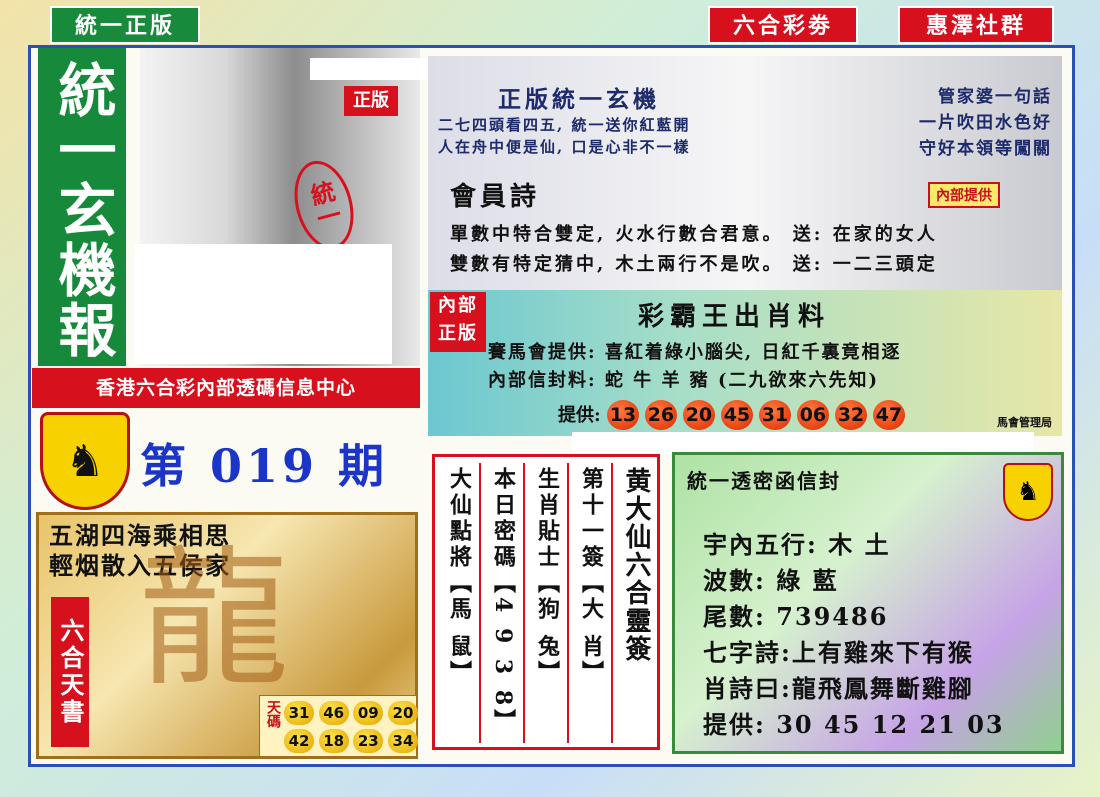  I want to click on member-poem-title: 會員詩, so click(495, 197).